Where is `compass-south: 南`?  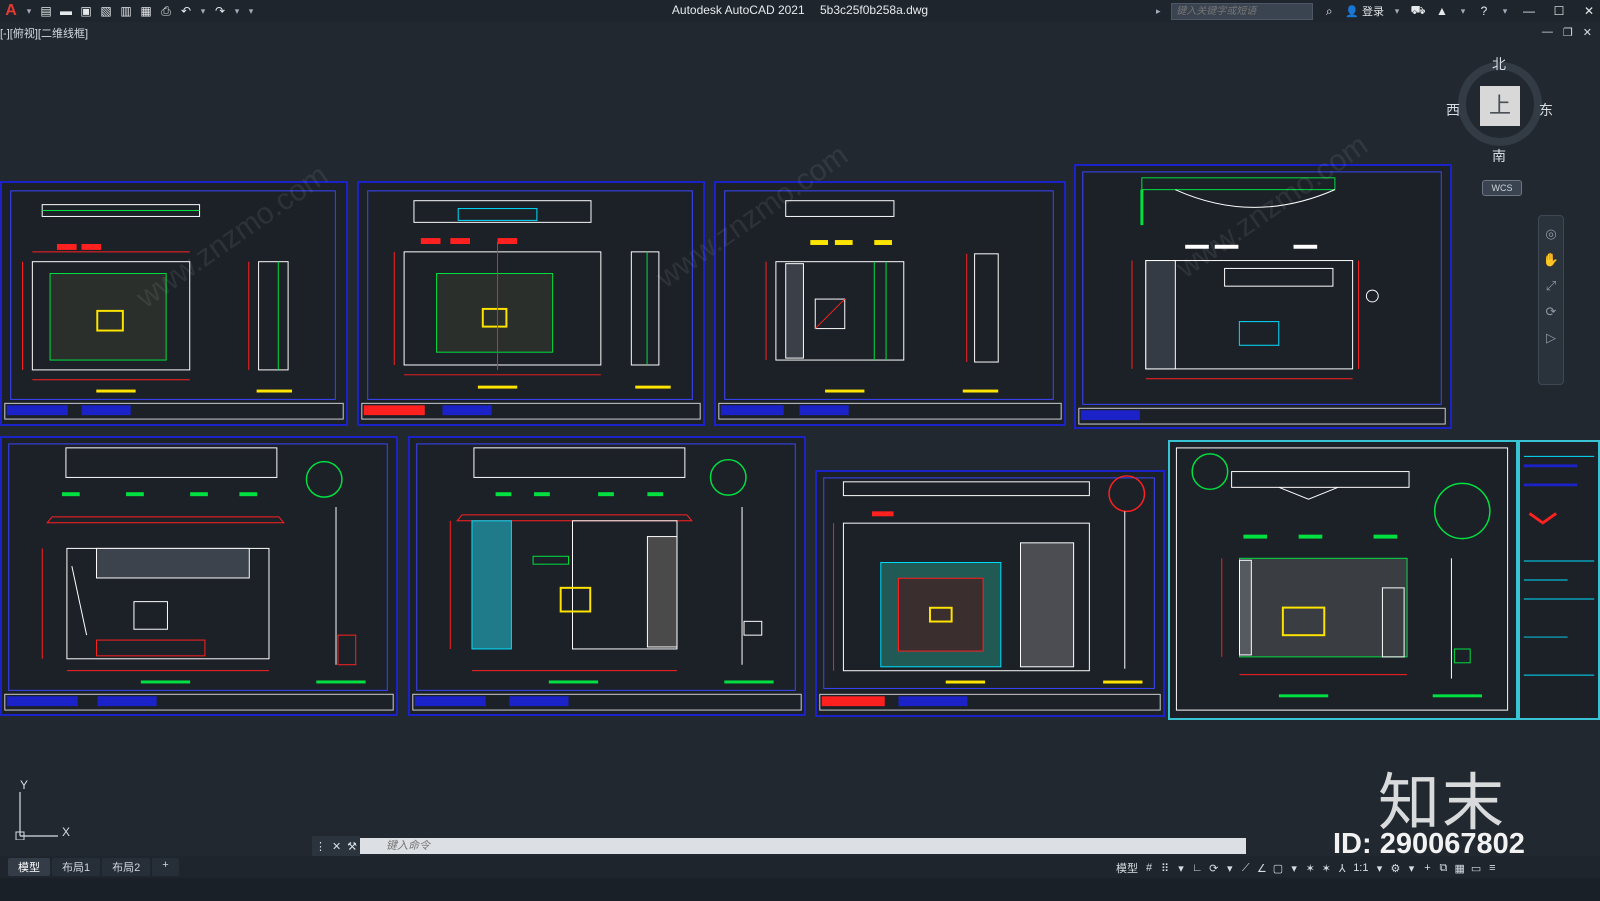 compass-south: 南 is located at coordinates (1499, 156).